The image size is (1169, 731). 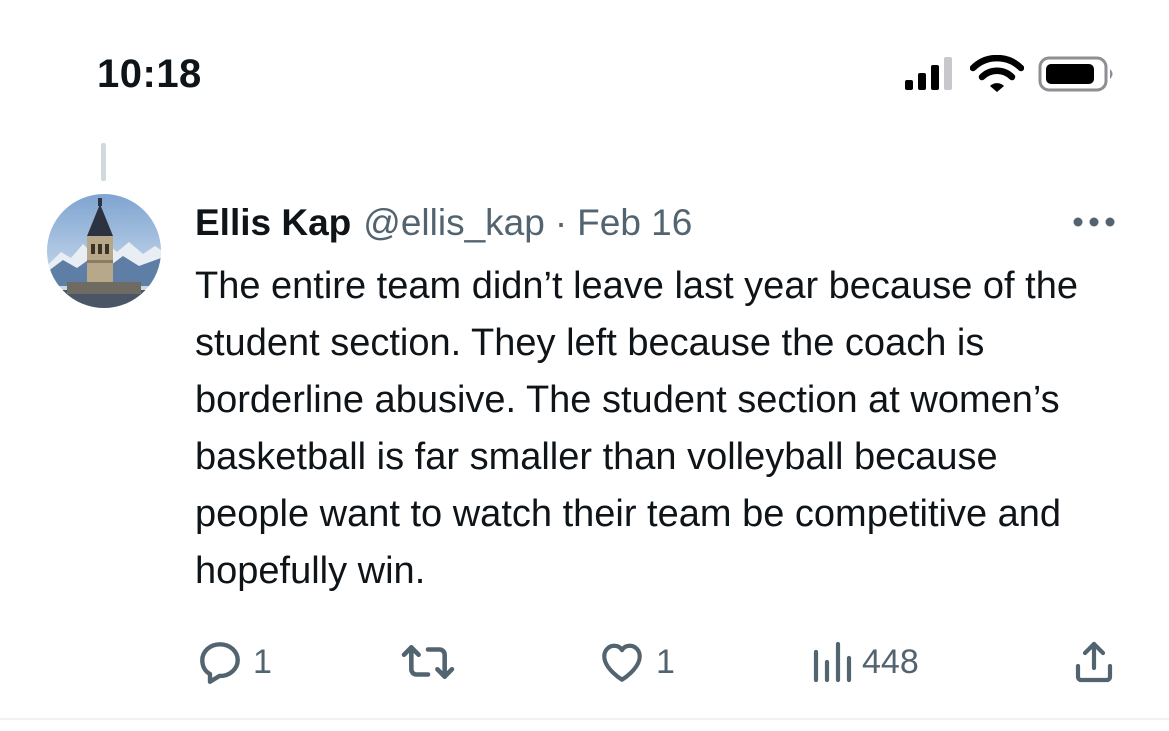 What do you see at coordinates (220, 663) in the screenshot?
I see `reply-icon` at bounding box center [220, 663].